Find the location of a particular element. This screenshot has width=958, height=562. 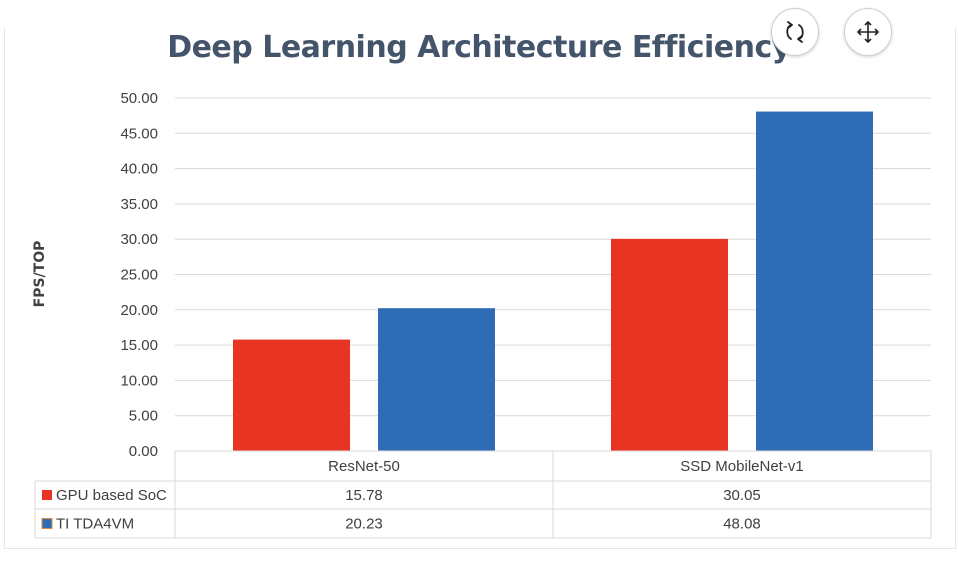

rotate-icon is located at coordinates (795, 32).